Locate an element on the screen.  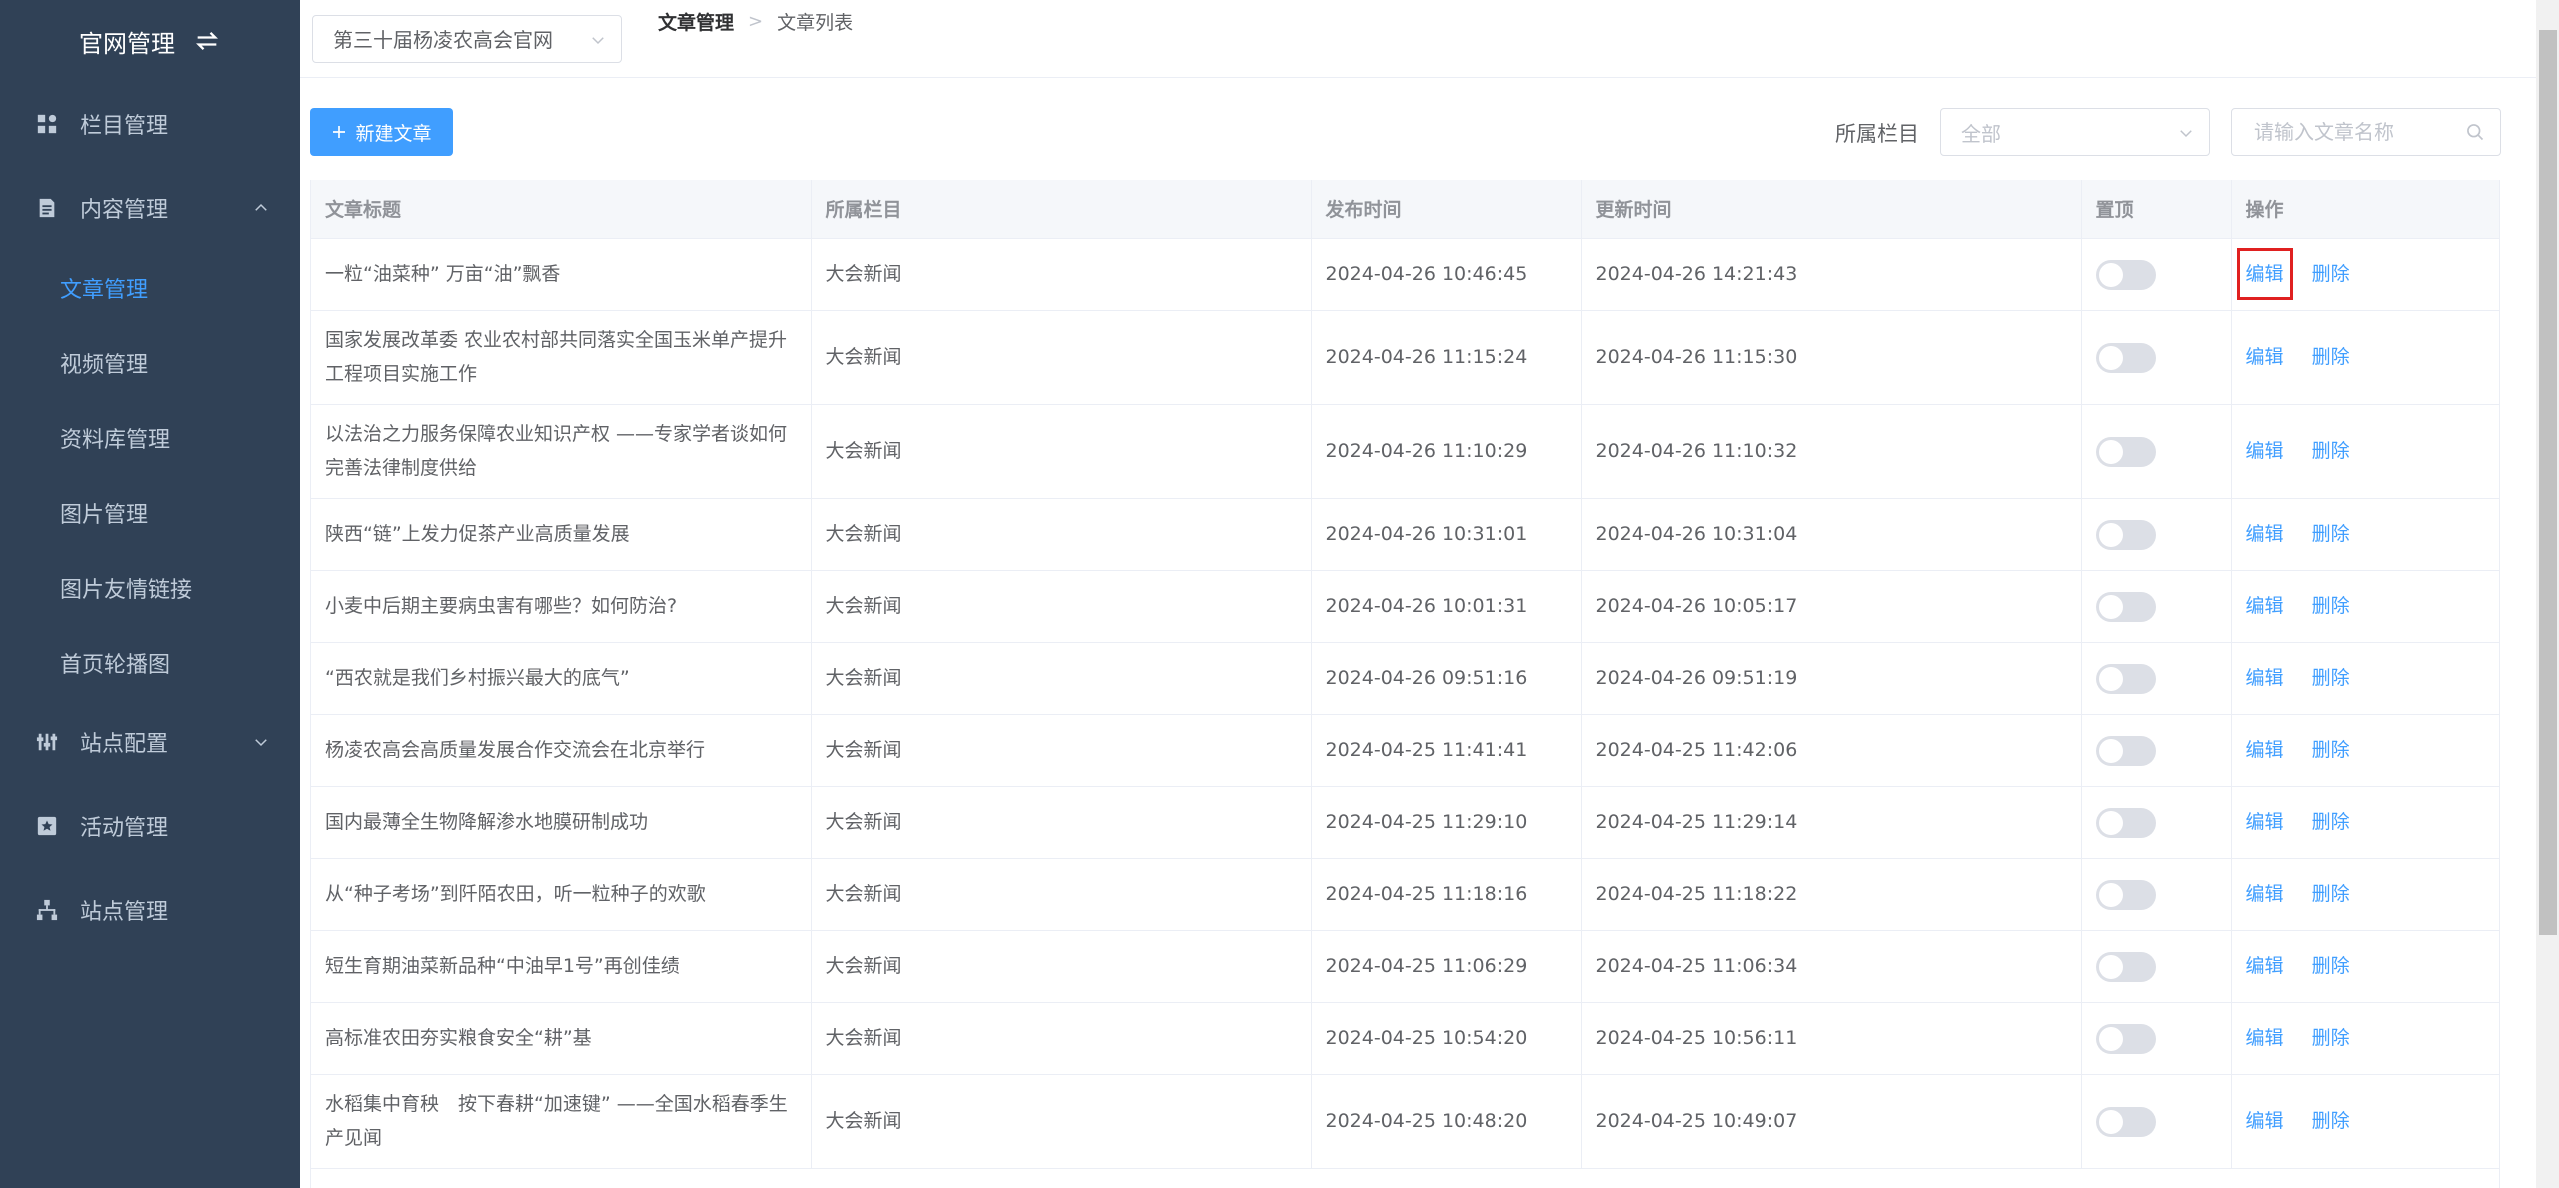
cell-published: 2024-04-26 11:15:24 is located at coordinates (1446, 357).